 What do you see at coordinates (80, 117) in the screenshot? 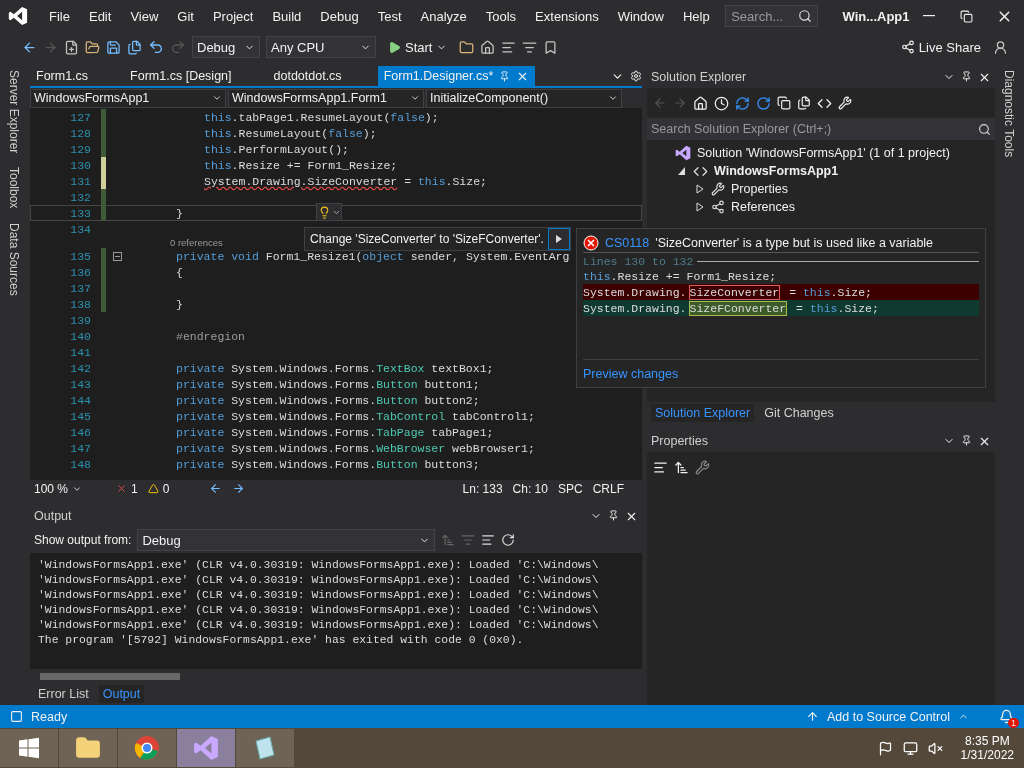
I see `line-number: 127` at bounding box center [80, 117].